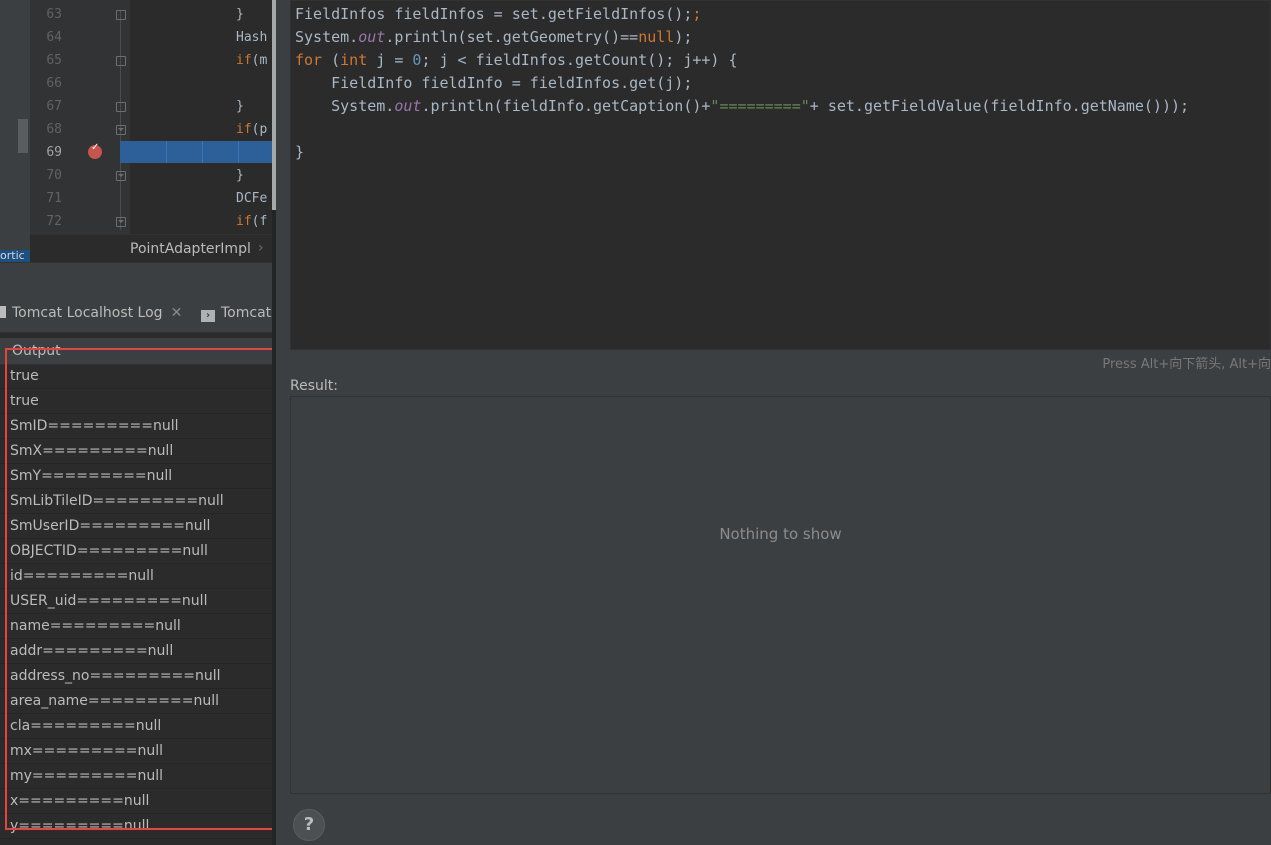 The height and width of the screenshot is (845, 1271). What do you see at coordinates (246, 313) in the screenshot?
I see `tab-label: Tomcat` at bounding box center [246, 313].